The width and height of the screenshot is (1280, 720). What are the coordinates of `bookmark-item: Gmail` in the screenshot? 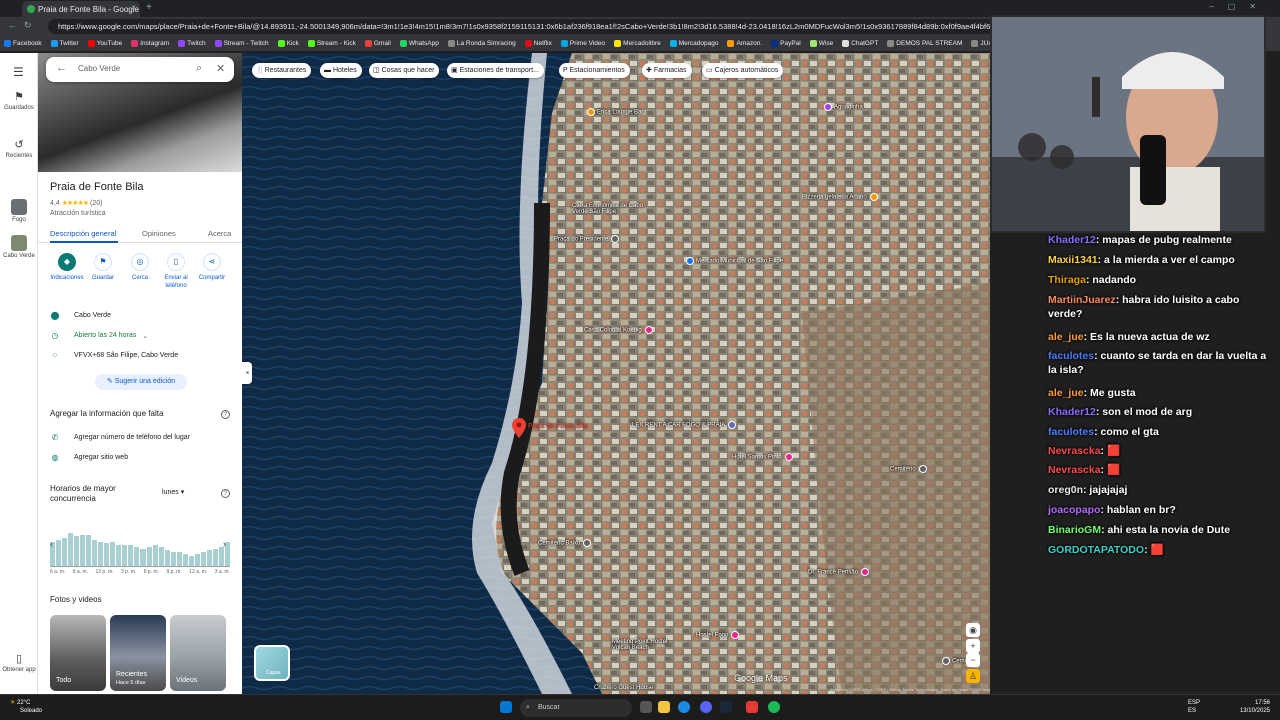 It's located at (377, 43).